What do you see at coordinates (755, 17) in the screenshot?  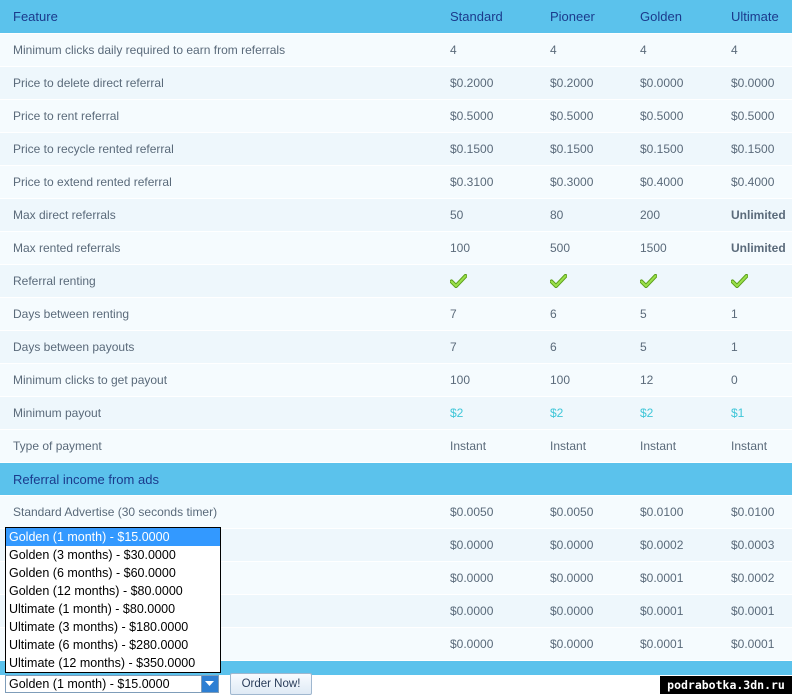 I see `header-plan-ultimate: Ultimate` at bounding box center [755, 17].